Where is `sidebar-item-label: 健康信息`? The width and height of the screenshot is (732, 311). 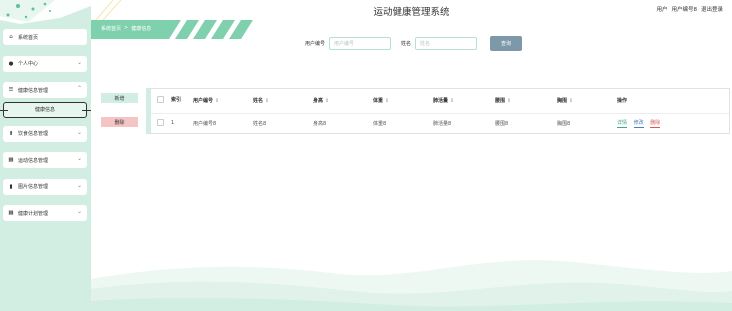
sidebar-item-label: 健康信息 is located at coordinates (44, 110).